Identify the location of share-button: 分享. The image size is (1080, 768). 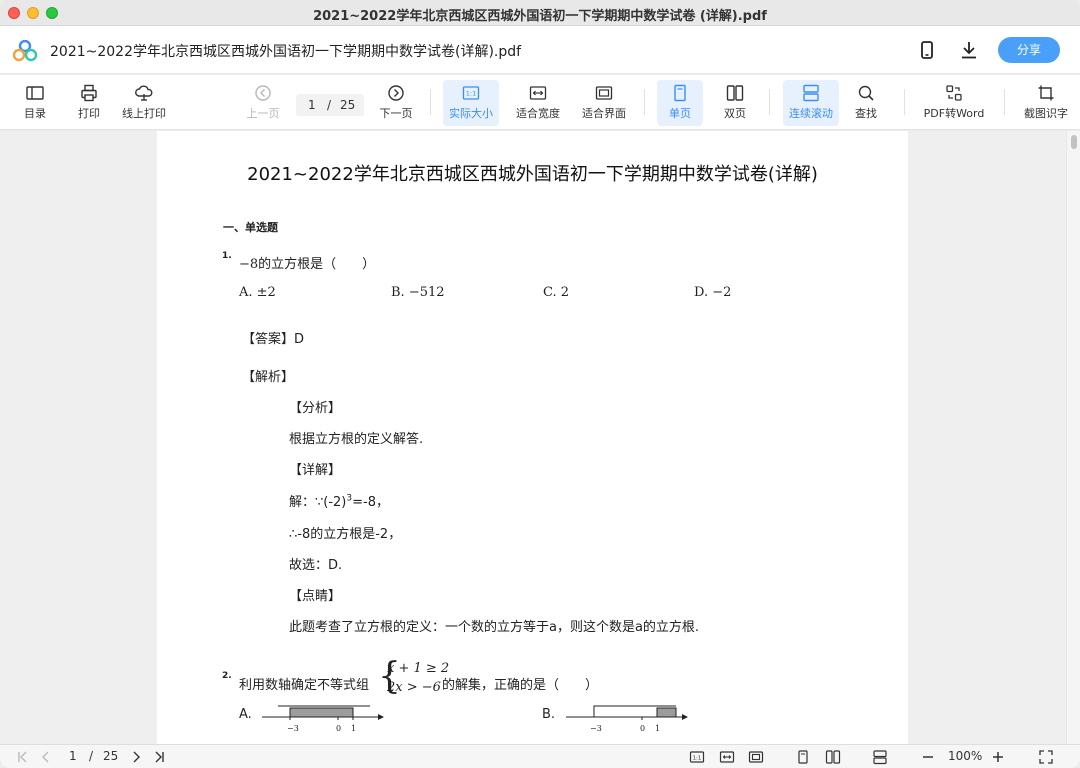
(1029, 50).